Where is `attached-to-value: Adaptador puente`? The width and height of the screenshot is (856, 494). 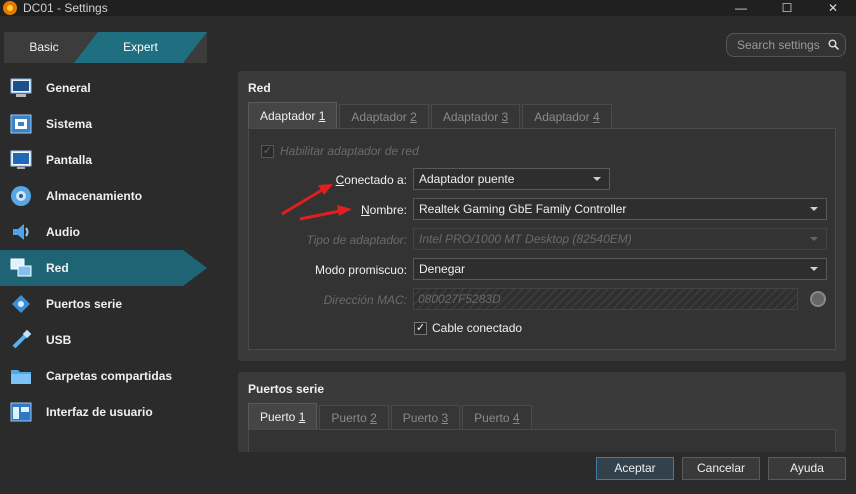 attached-to-value: Adaptador puente is located at coordinates (467, 179).